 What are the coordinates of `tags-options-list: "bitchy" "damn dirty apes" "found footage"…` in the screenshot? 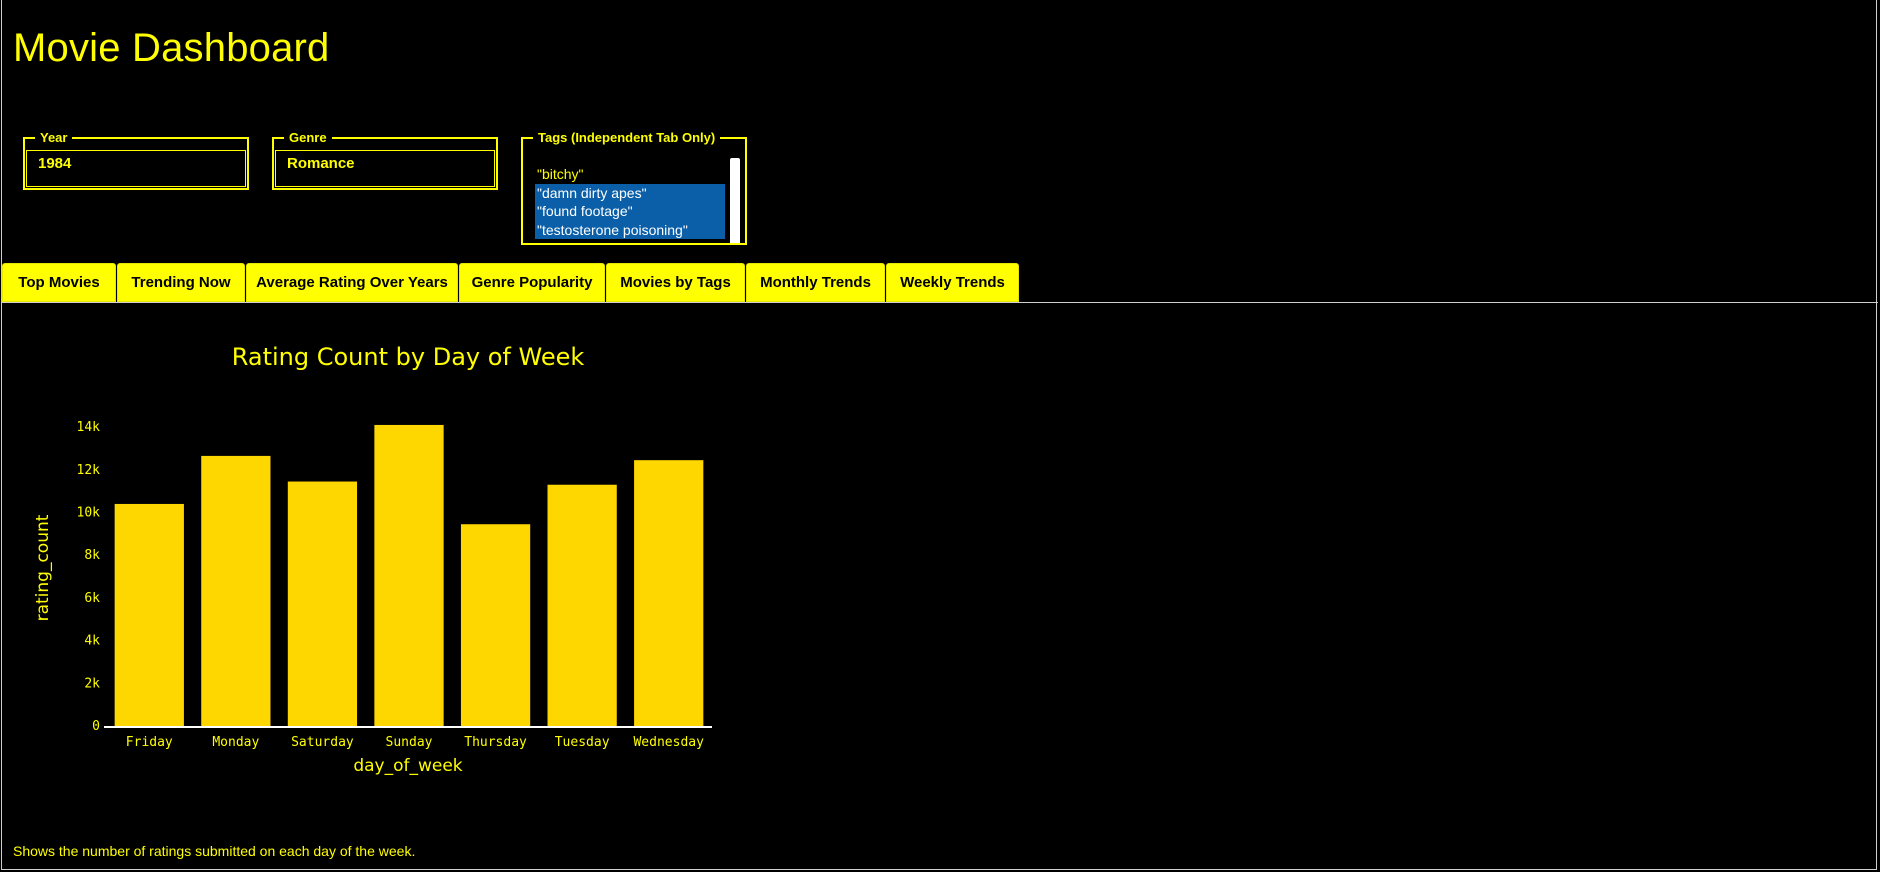 It's located at (630, 204).